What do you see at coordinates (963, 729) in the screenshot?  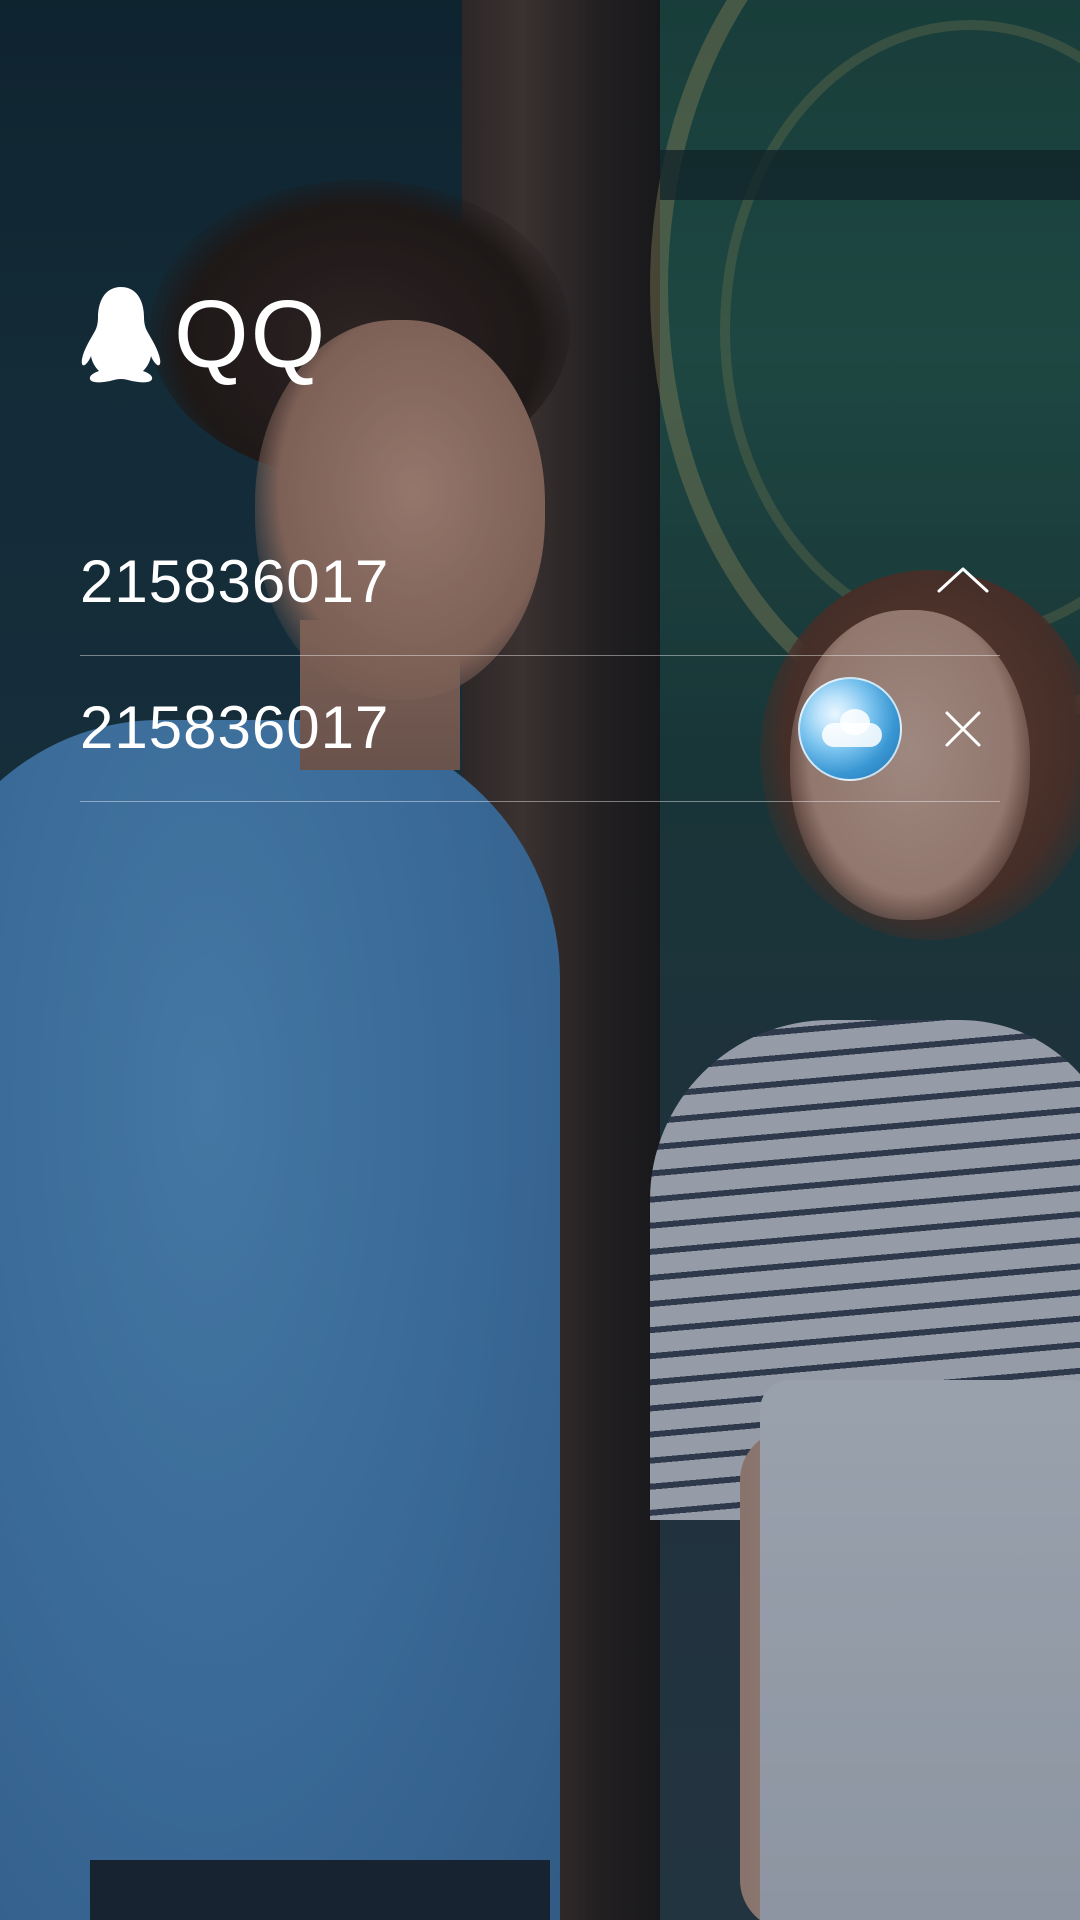 I see `close-icon` at bounding box center [963, 729].